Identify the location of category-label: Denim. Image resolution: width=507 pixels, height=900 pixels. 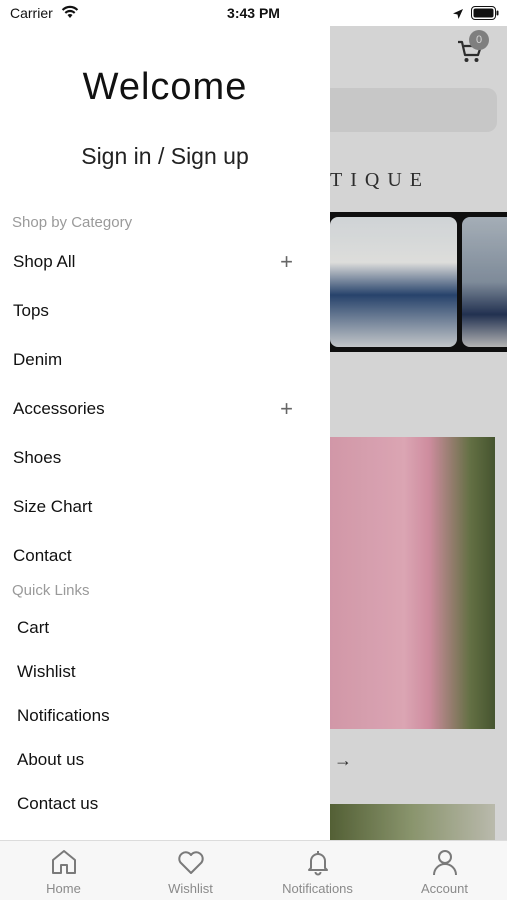
(38, 359).